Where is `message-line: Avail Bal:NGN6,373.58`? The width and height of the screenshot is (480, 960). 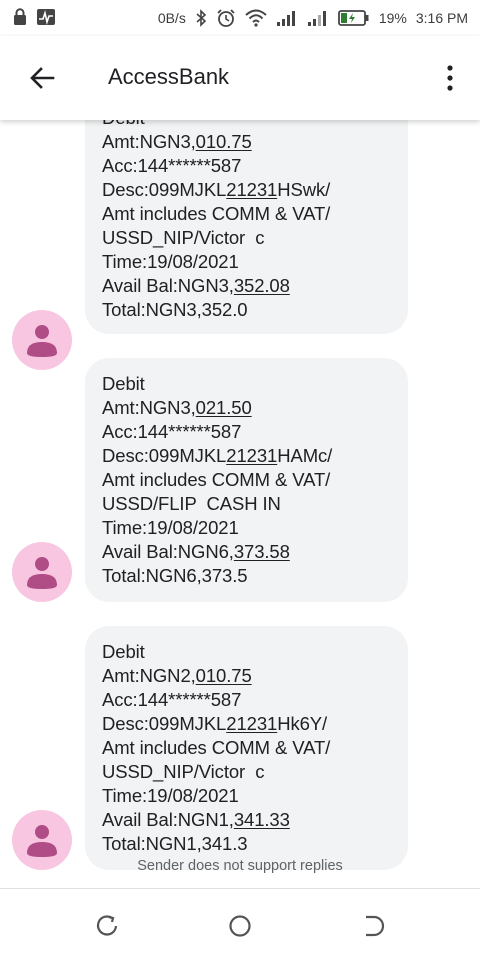
message-line: Avail Bal:NGN6,373.58 is located at coordinates (246, 552).